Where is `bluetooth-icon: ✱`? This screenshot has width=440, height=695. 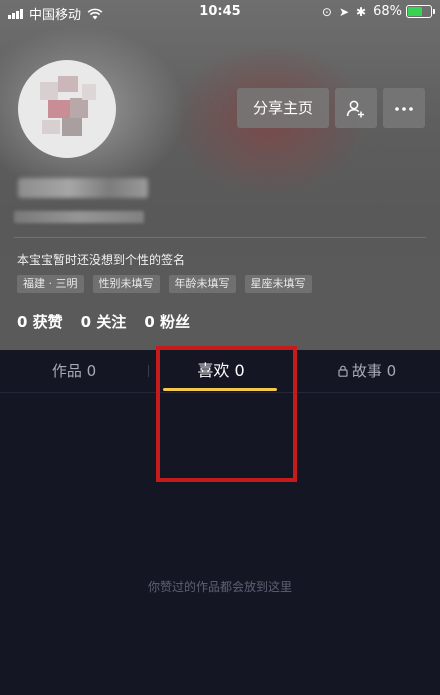 bluetooth-icon: ✱ is located at coordinates (361, 11).